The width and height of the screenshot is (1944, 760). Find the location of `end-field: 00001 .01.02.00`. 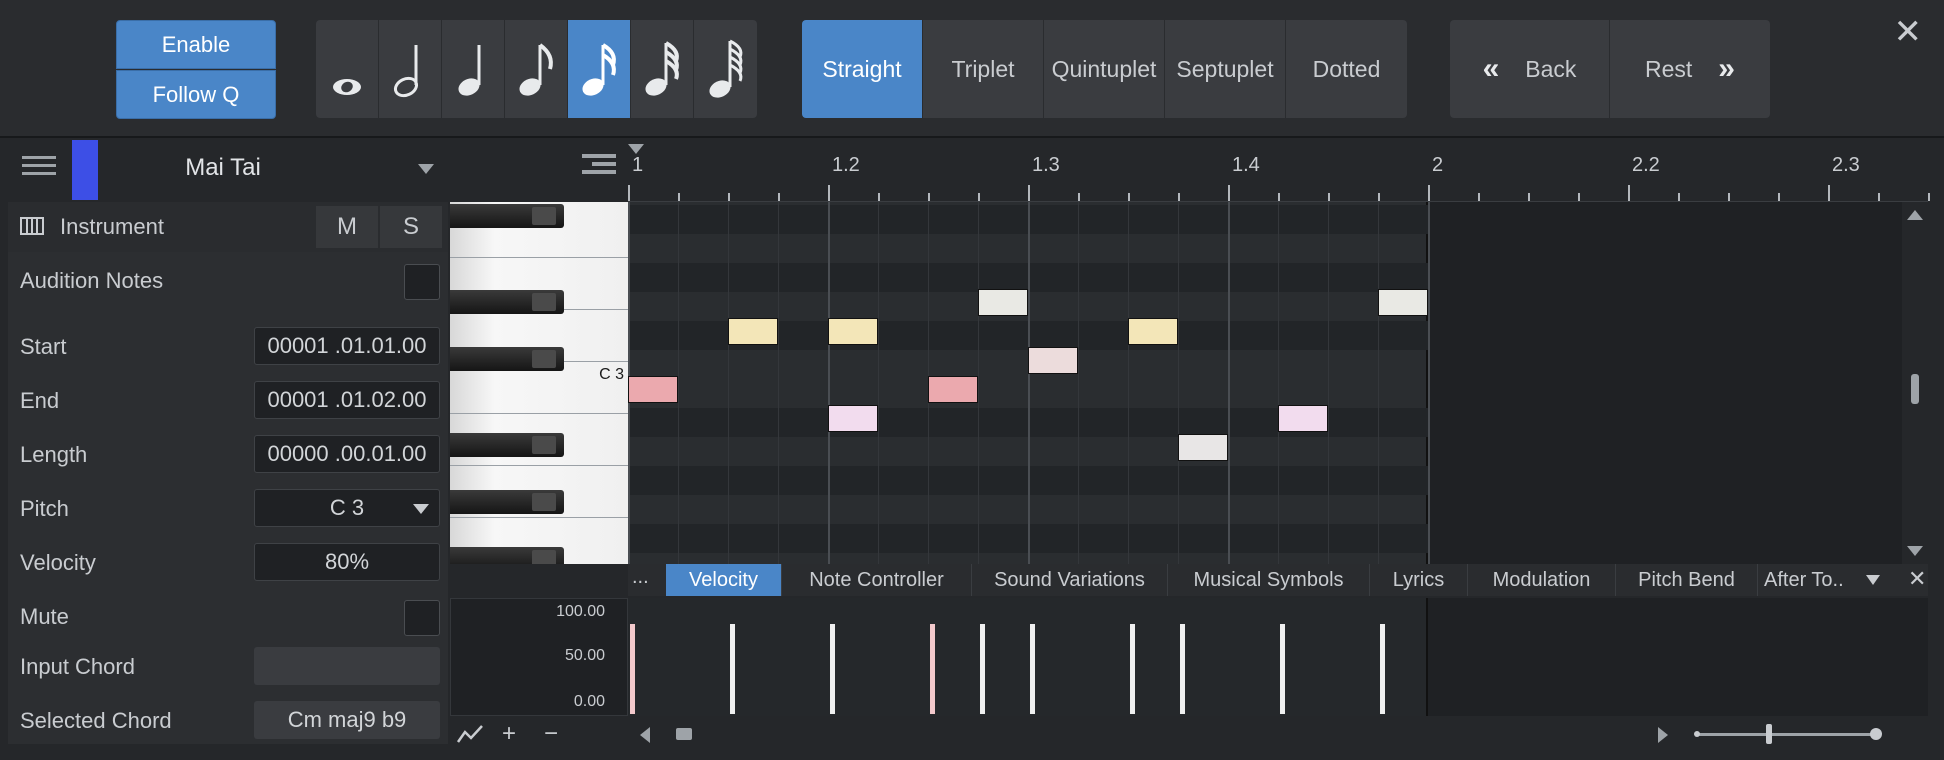

end-field: 00001 .01.02.00 is located at coordinates (347, 400).